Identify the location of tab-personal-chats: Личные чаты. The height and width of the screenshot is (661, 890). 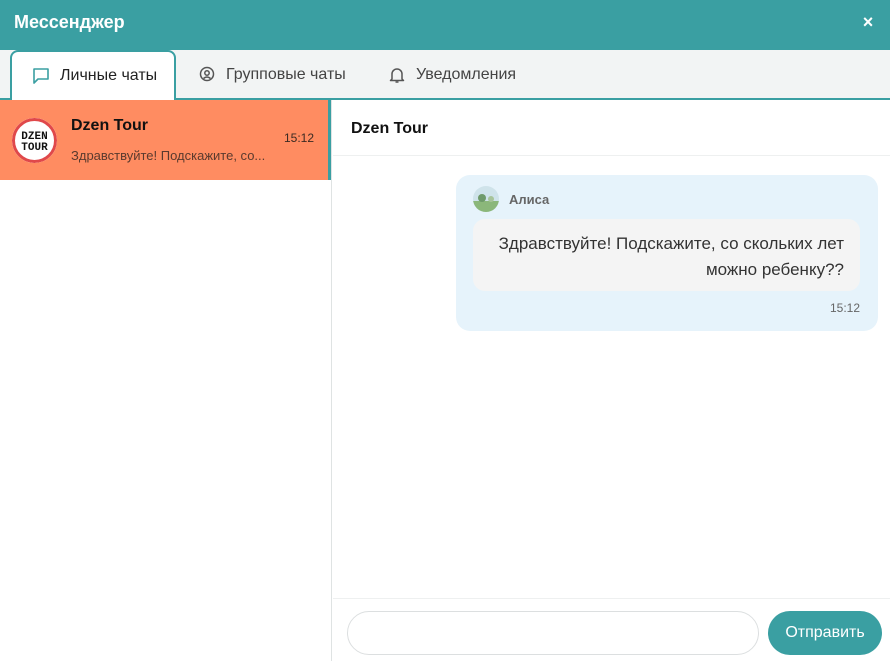
(93, 75).